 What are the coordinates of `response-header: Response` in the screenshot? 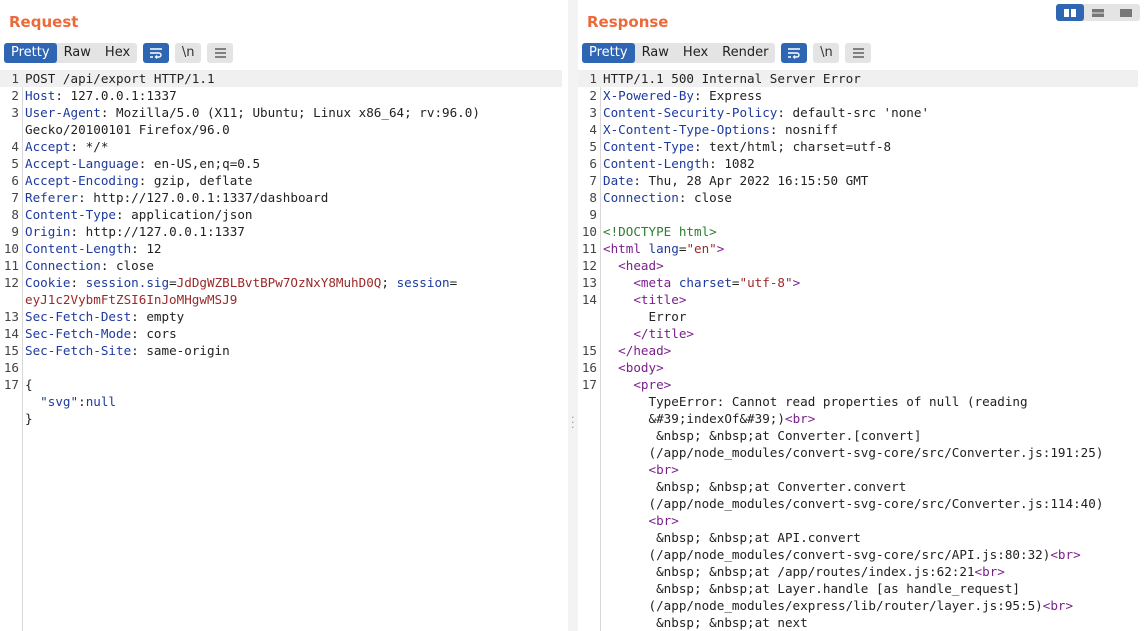 It's located at (861, 19).